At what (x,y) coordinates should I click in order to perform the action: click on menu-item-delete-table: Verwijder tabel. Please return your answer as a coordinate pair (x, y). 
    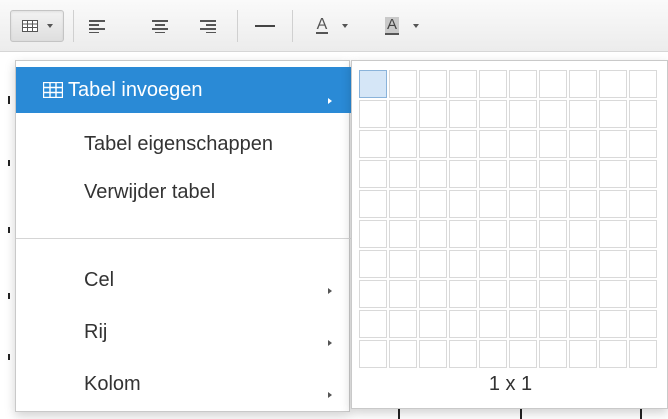
    Looking at the image, I should click on (183, 192).